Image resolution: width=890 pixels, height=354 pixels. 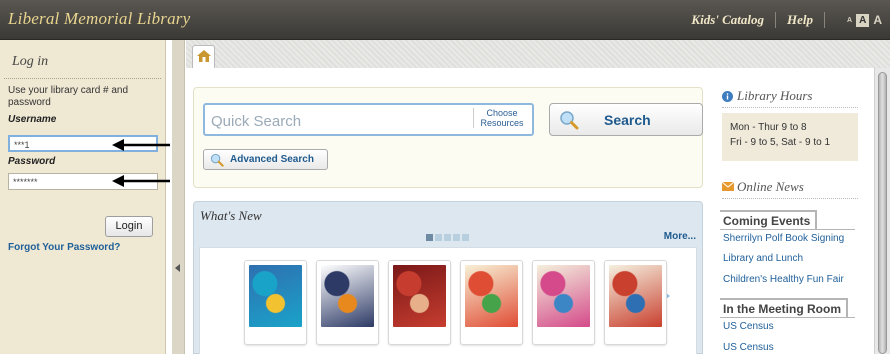 I want to click on whats-new-title: What's New, so click(x=231, y=215).